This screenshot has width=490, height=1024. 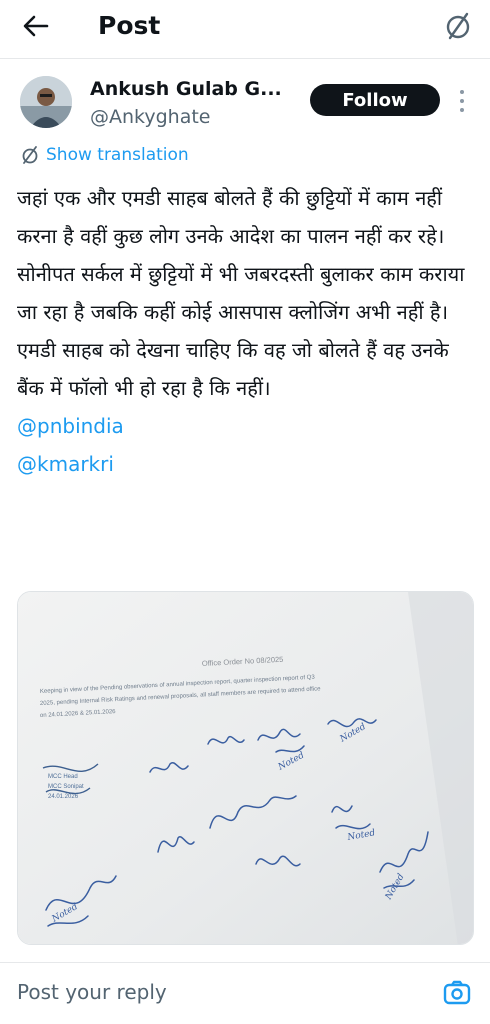 I want to click on camera-button, so click(x=457, y=993).